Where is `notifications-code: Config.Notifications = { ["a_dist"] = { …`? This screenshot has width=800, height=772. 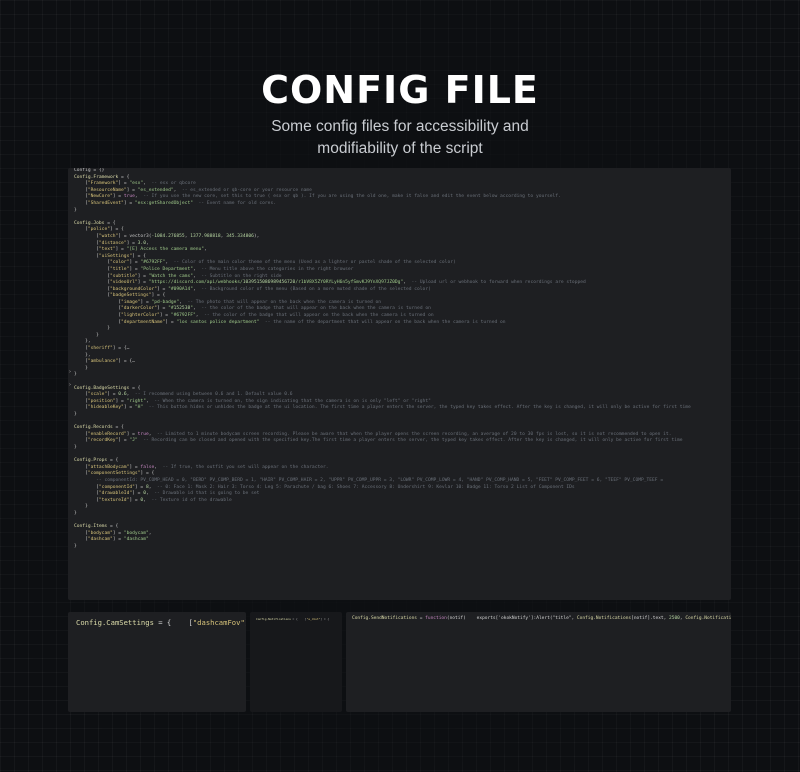 notifications-code: Config.Notifications = { ["a_dist"] = { … is located at coordinates (299, 619).